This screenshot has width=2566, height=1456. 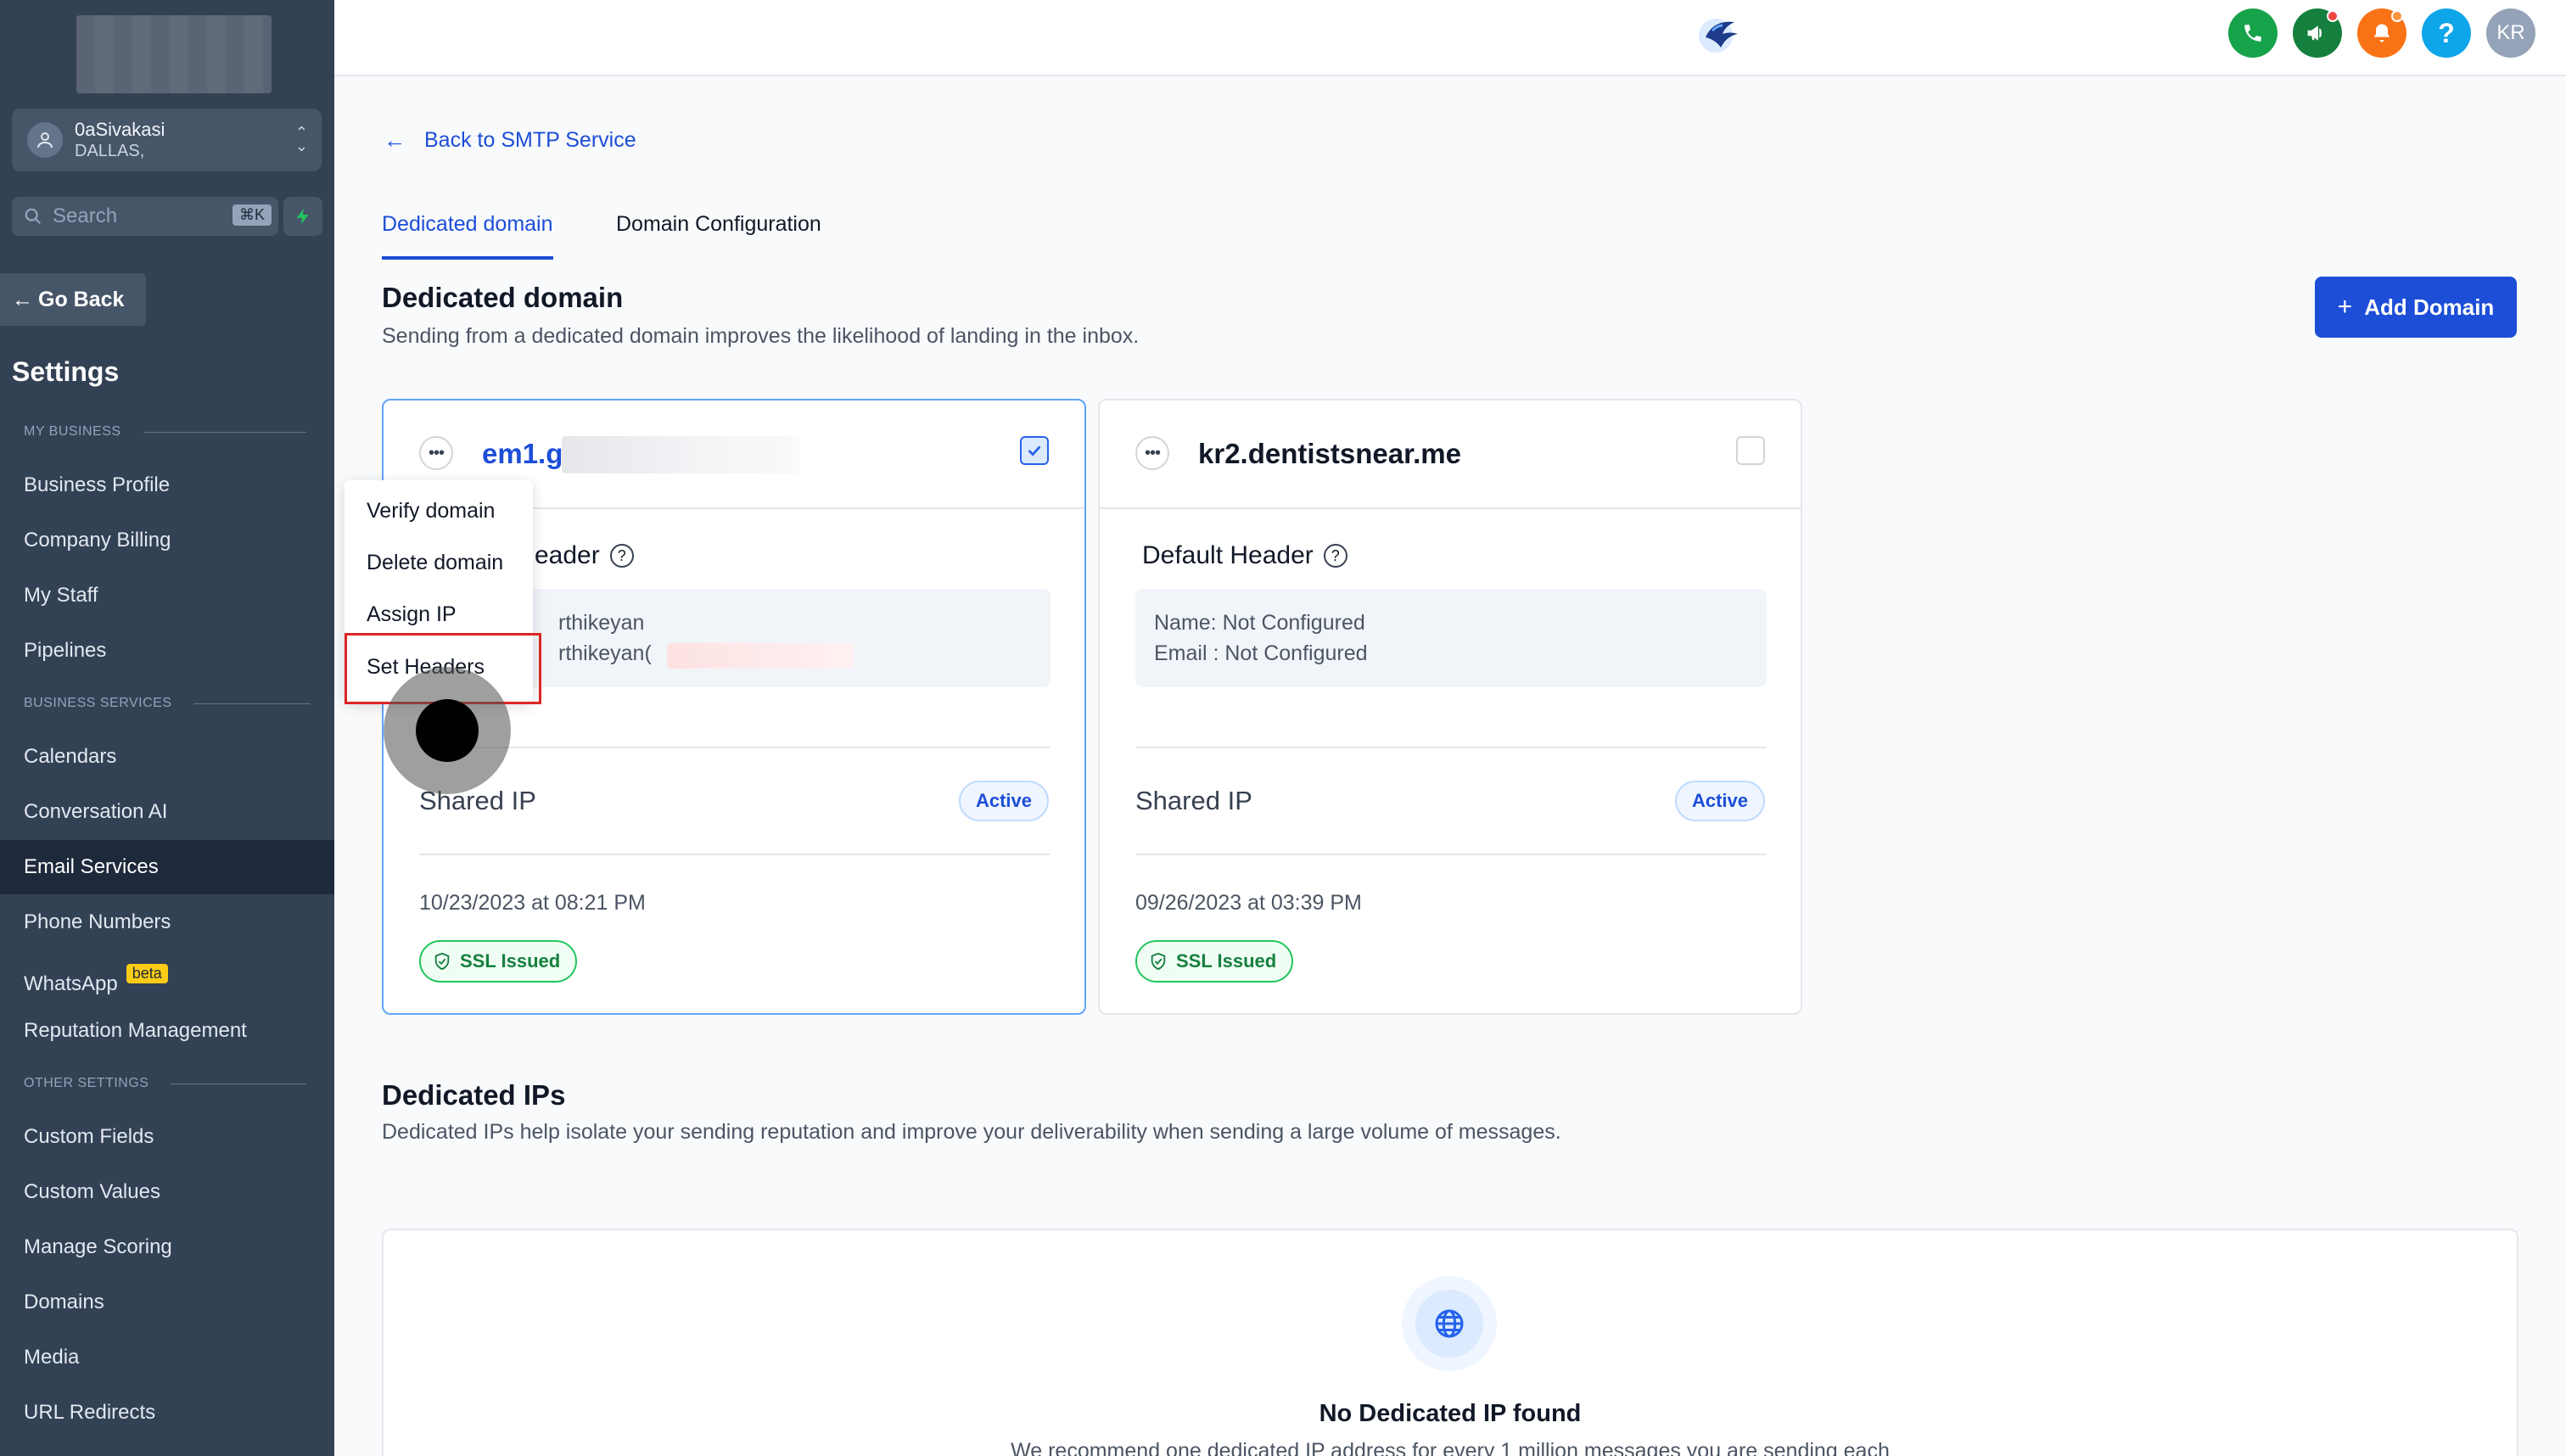 I want to click on search-icon, so click(x=33, y=217).